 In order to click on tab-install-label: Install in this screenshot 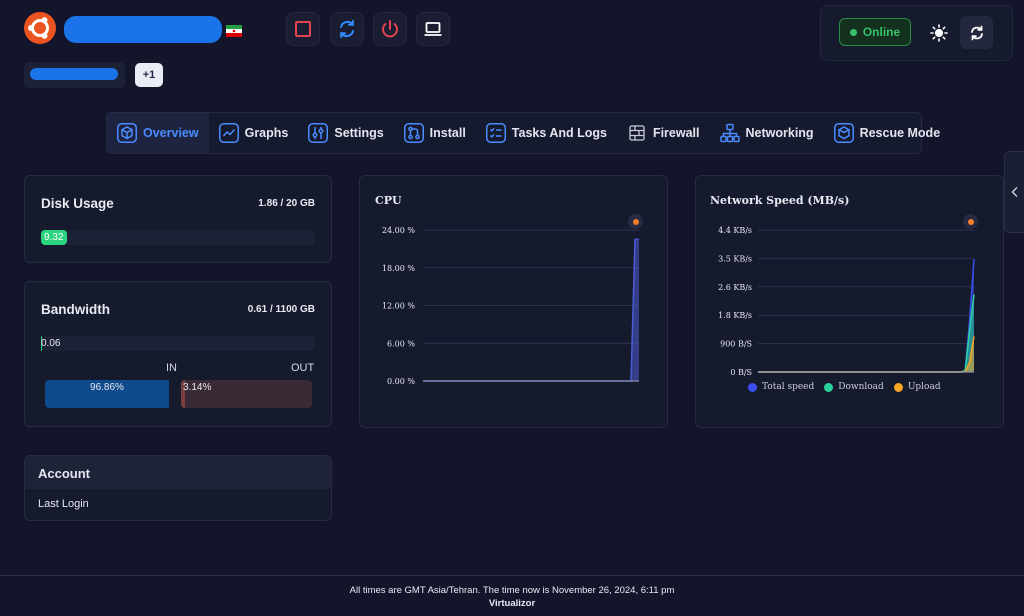, I will do `click(447, 133)`.